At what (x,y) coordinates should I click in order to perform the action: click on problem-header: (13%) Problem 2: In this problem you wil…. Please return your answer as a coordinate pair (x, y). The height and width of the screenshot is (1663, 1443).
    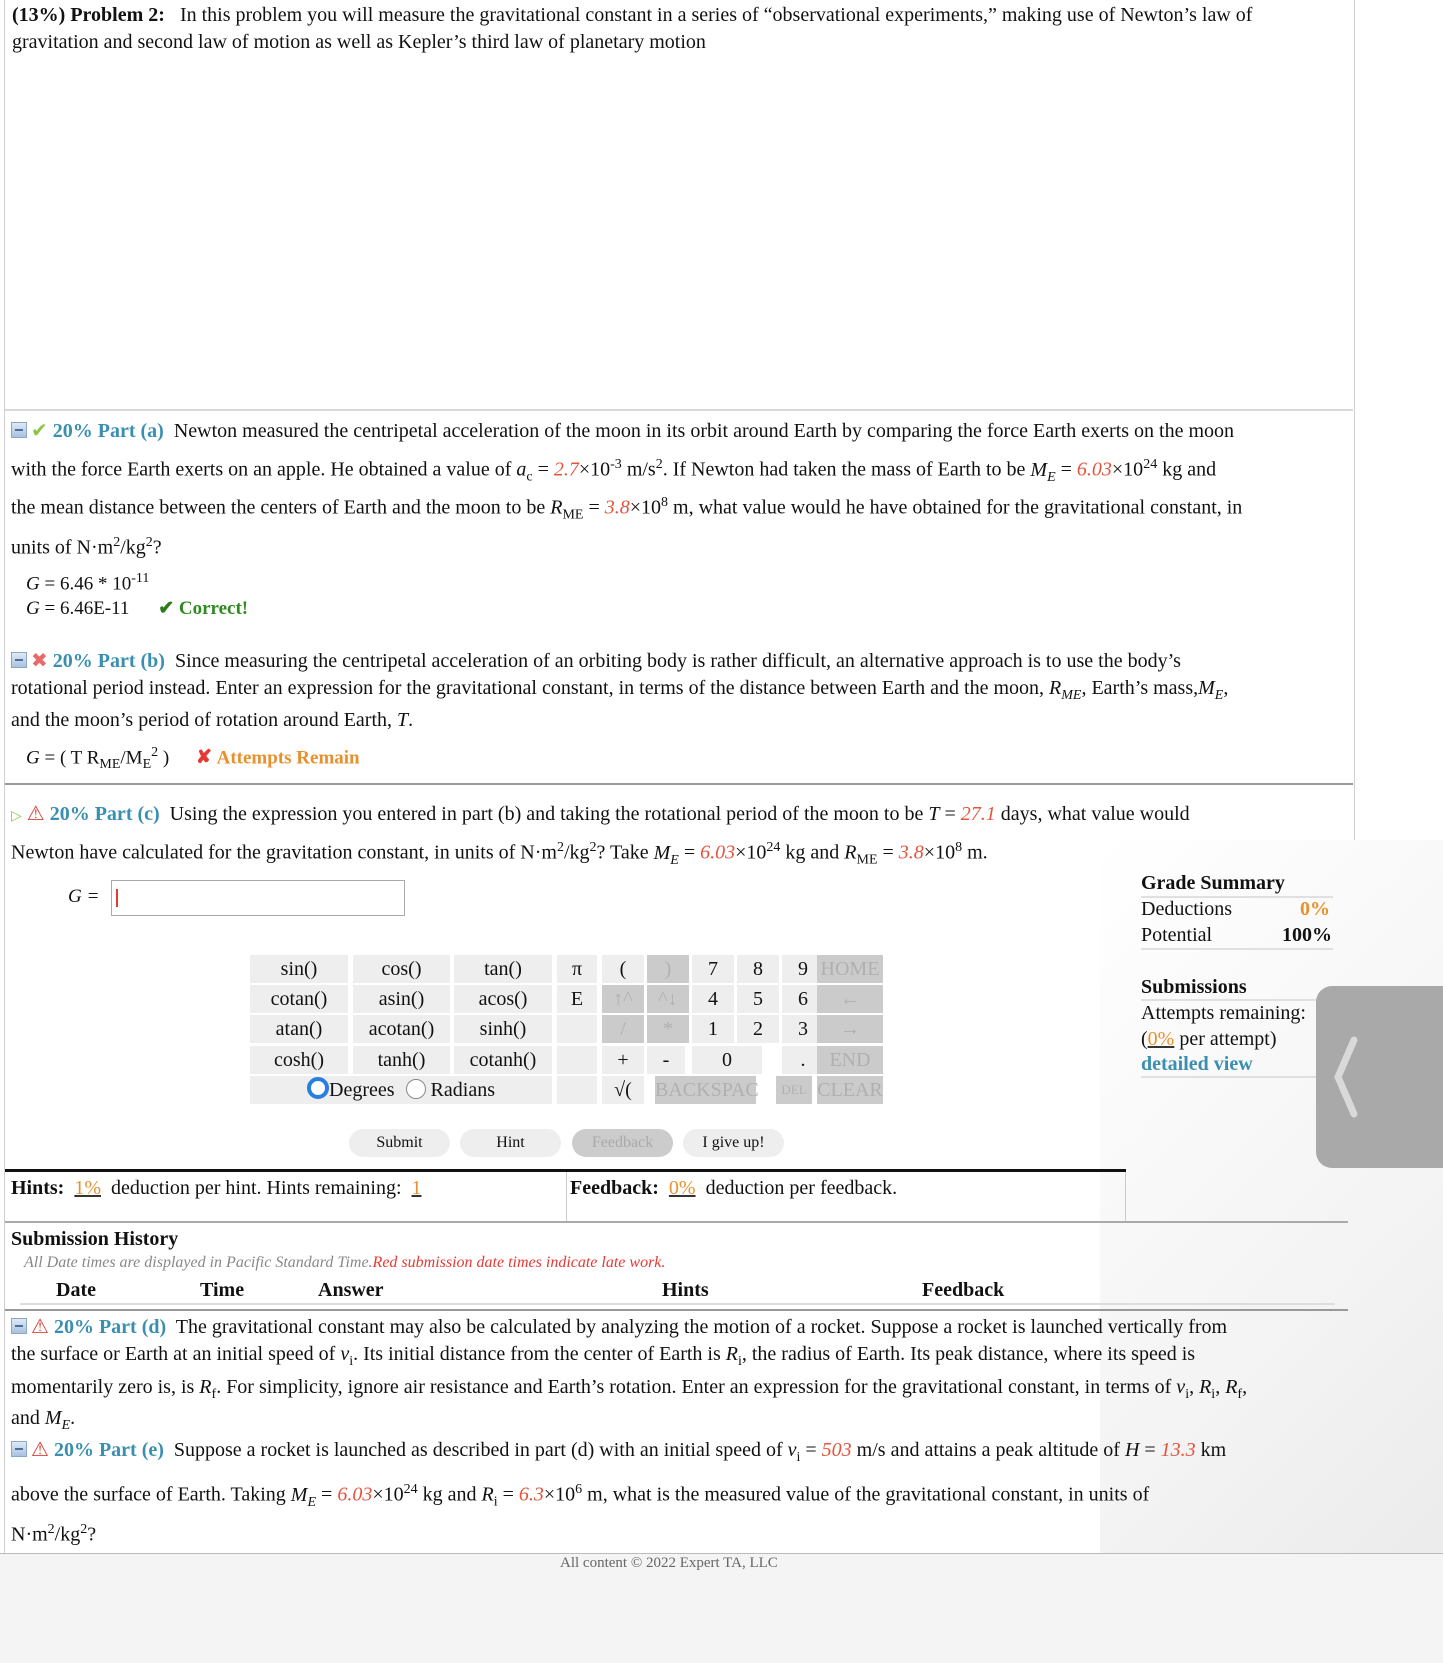
    Looking at the image, I should click on (677, 29).